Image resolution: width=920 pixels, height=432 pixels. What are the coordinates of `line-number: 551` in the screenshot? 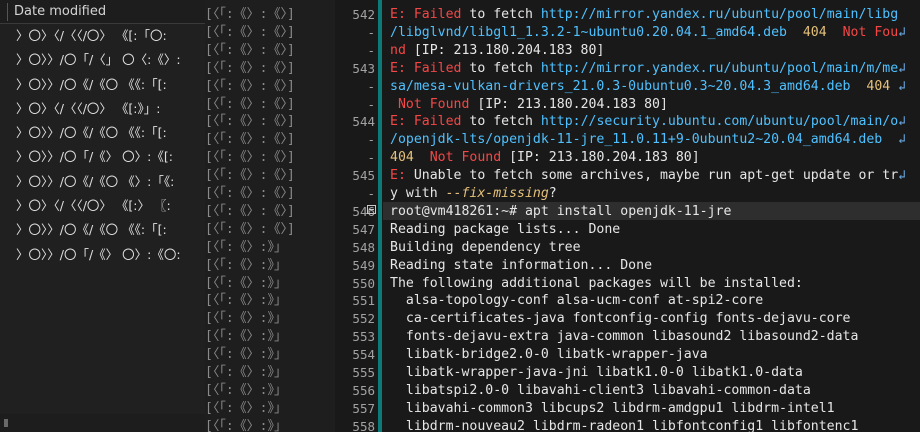 It's located at (363, 301).